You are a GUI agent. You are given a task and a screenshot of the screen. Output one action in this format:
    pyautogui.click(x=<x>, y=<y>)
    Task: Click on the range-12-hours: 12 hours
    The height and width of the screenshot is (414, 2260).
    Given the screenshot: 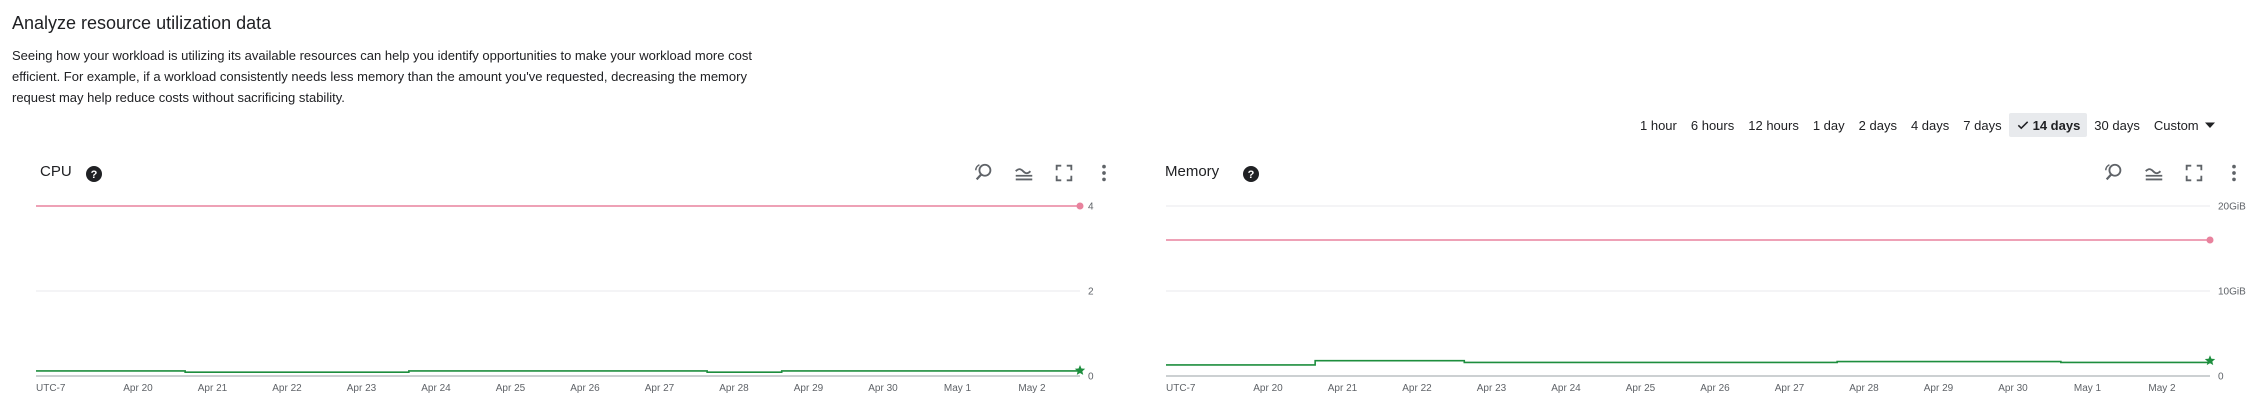 What is the action you would take?
    pyautogui.click(x=1773, y=125)
    